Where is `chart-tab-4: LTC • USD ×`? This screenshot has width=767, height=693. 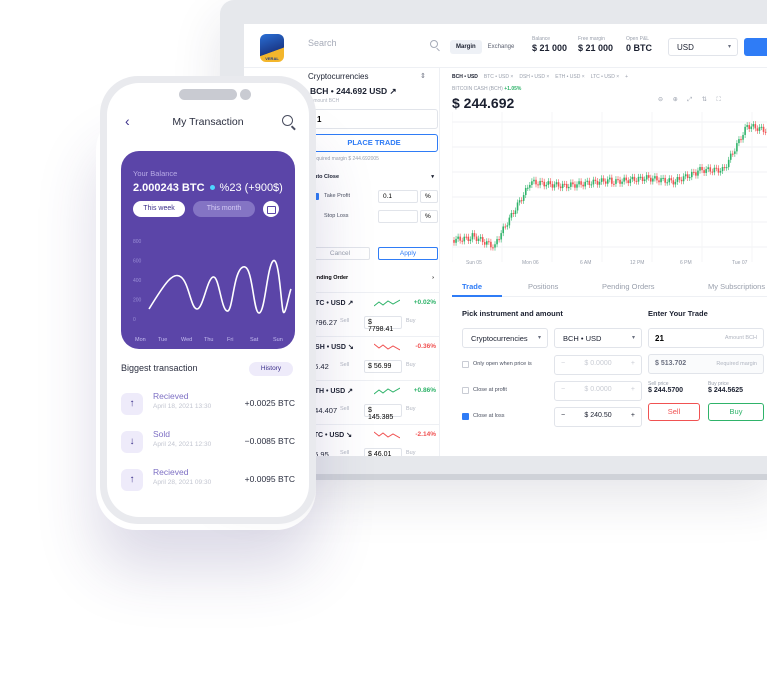 chart-tab-4: LTC • USD × is located at coordinates (605, 77).